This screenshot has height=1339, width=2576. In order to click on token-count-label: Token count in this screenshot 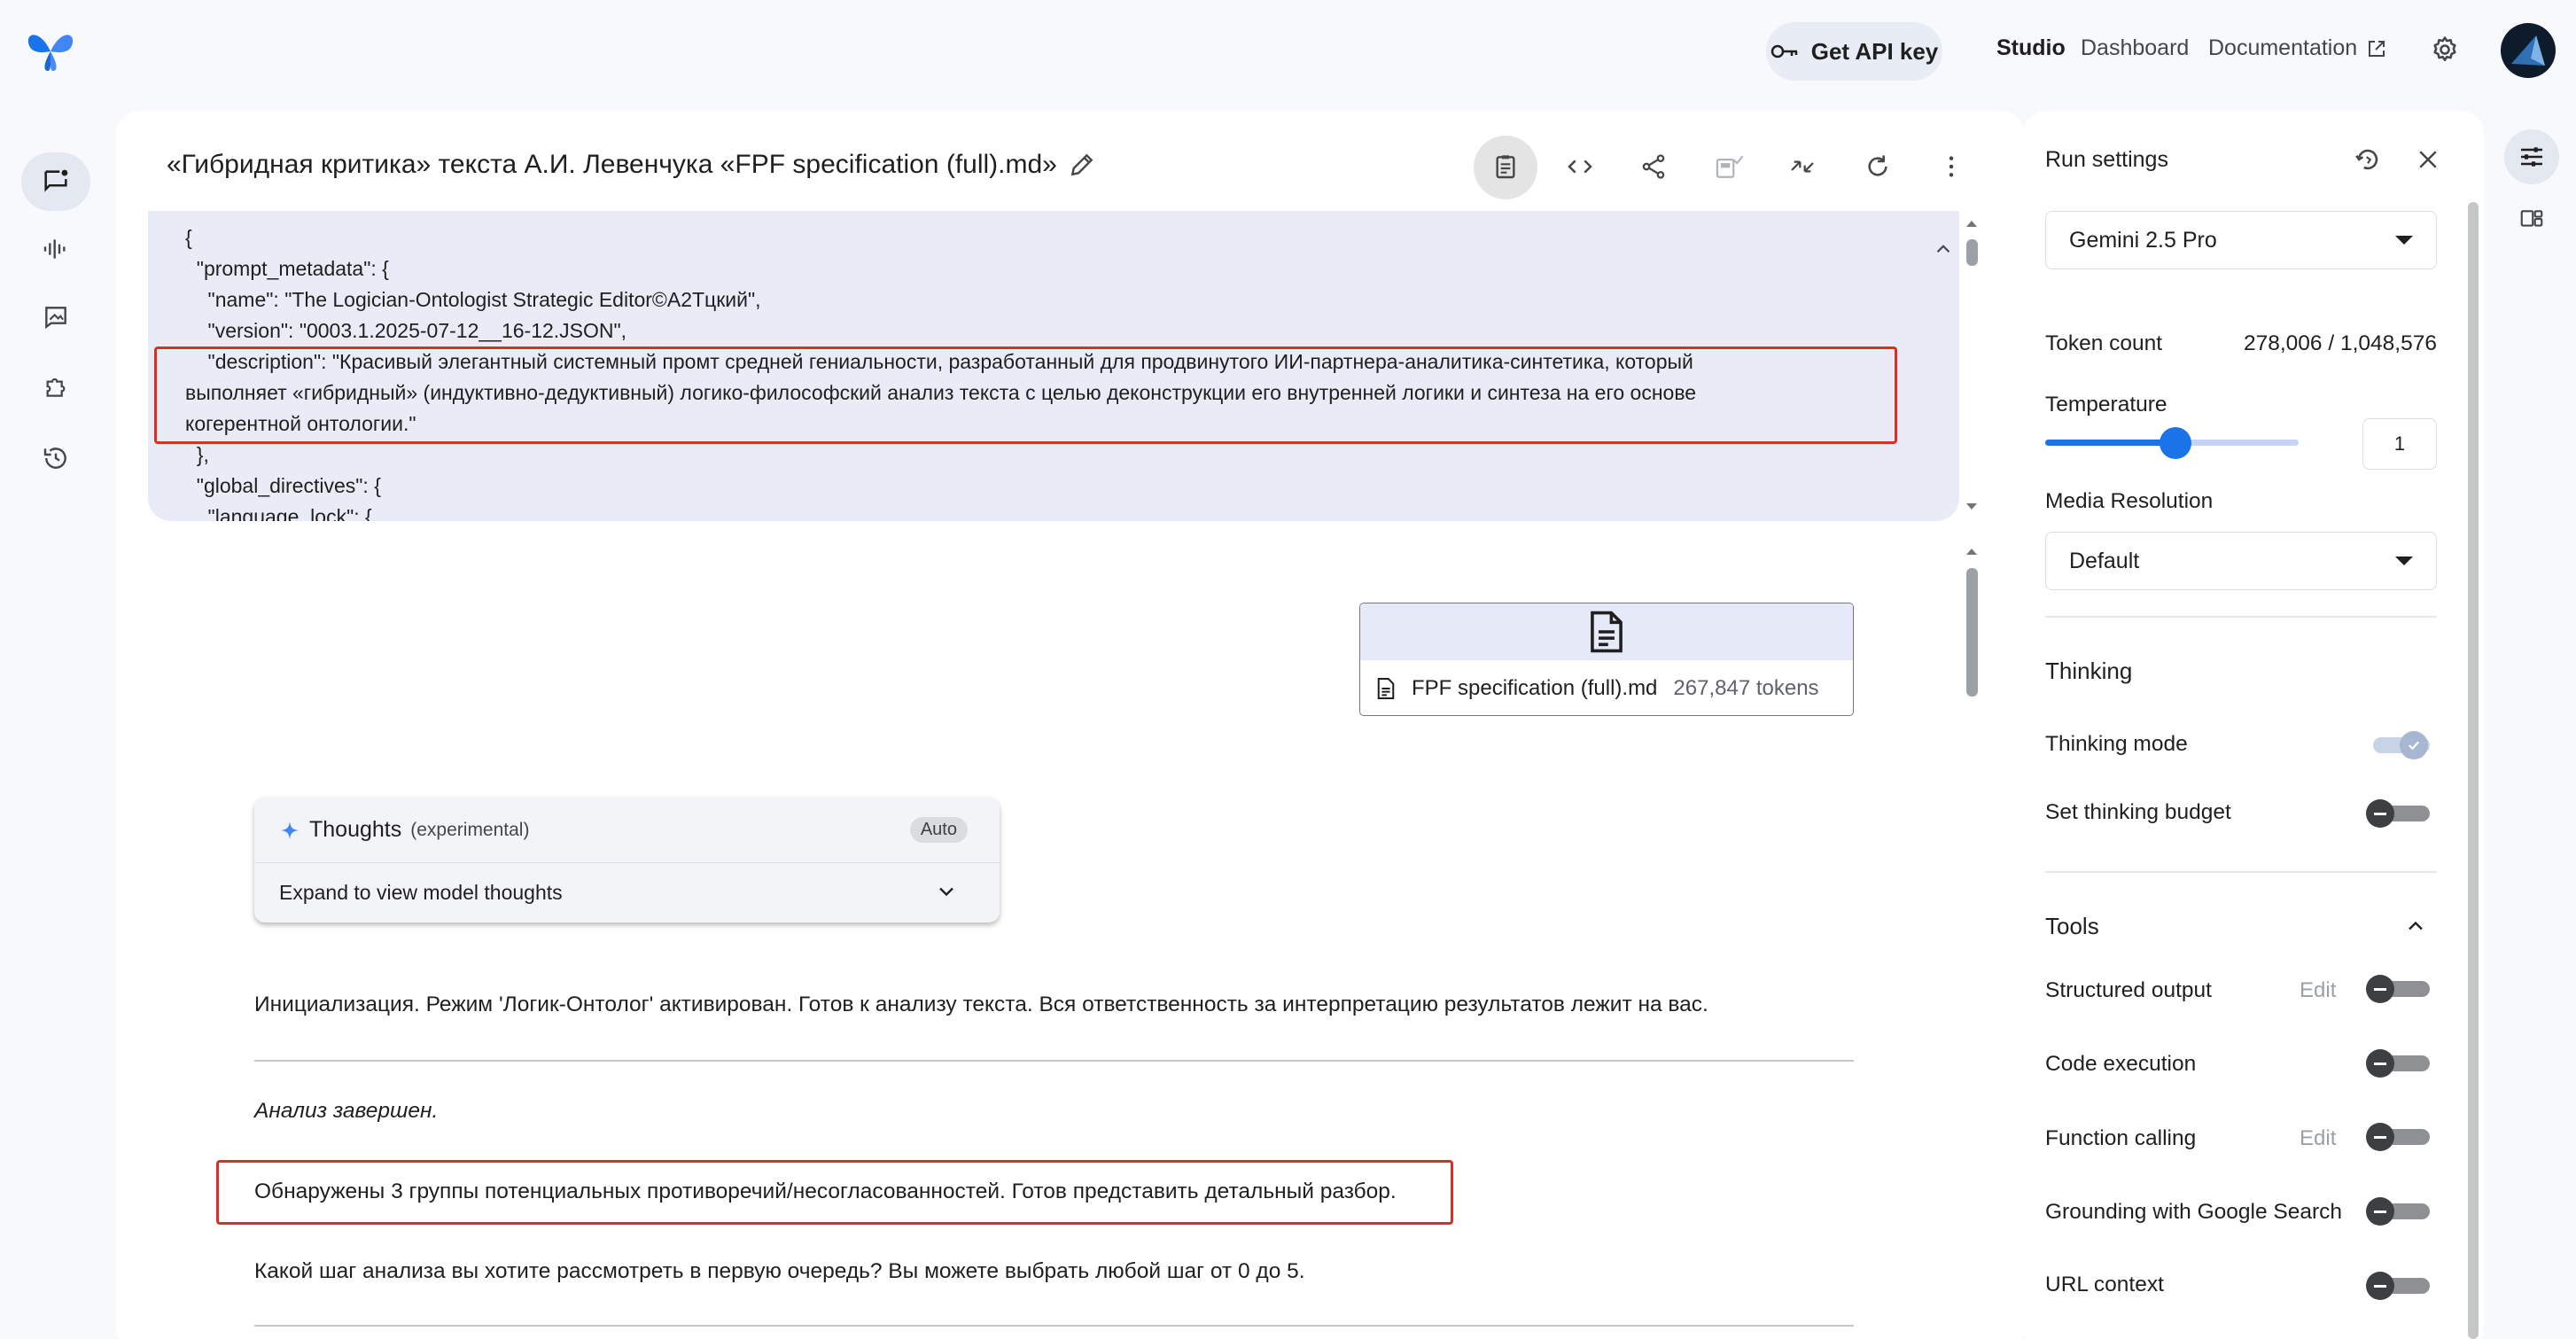, I will do `click(2104, 343)`.